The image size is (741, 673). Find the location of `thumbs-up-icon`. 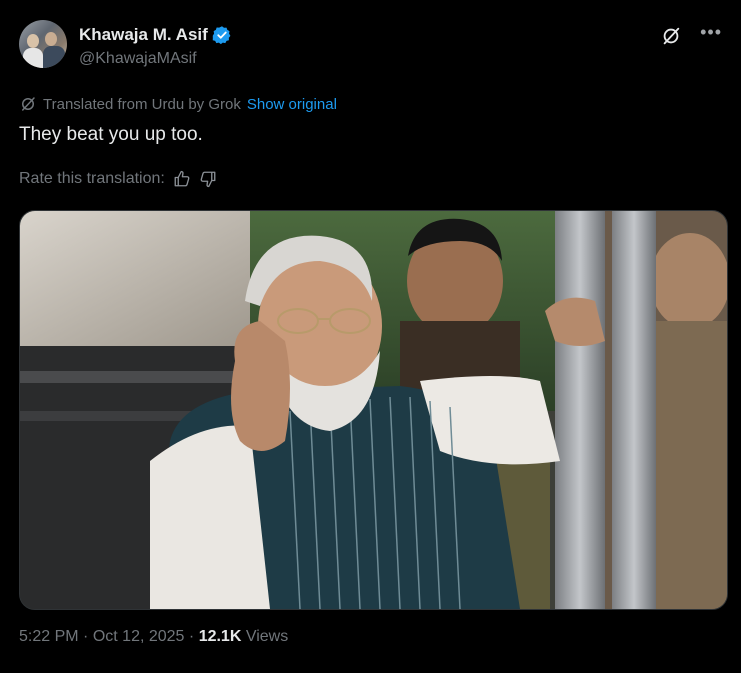

thumbs-up-icon is located at coordinates (182, 179).